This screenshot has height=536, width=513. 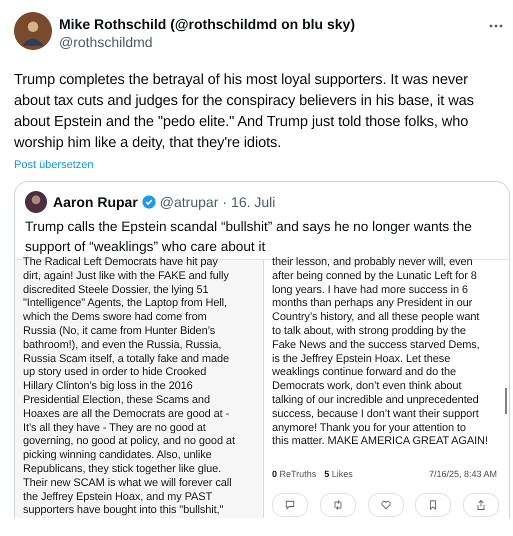 What do you see at coordinates (149, 202) in the screenshot?
I see `verified-badge-icon` at bounding box center [149, 202].